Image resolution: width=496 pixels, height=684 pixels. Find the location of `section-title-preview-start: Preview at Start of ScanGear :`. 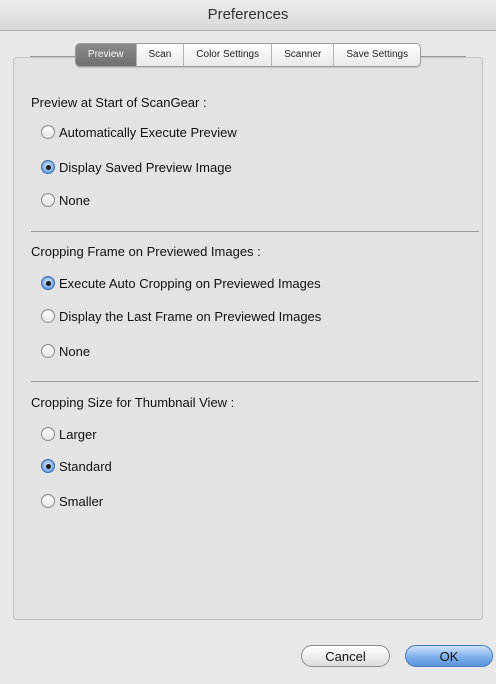

section-title-preview-start: Preview at Start of ScanGear : is located at coordinates (119, 102).